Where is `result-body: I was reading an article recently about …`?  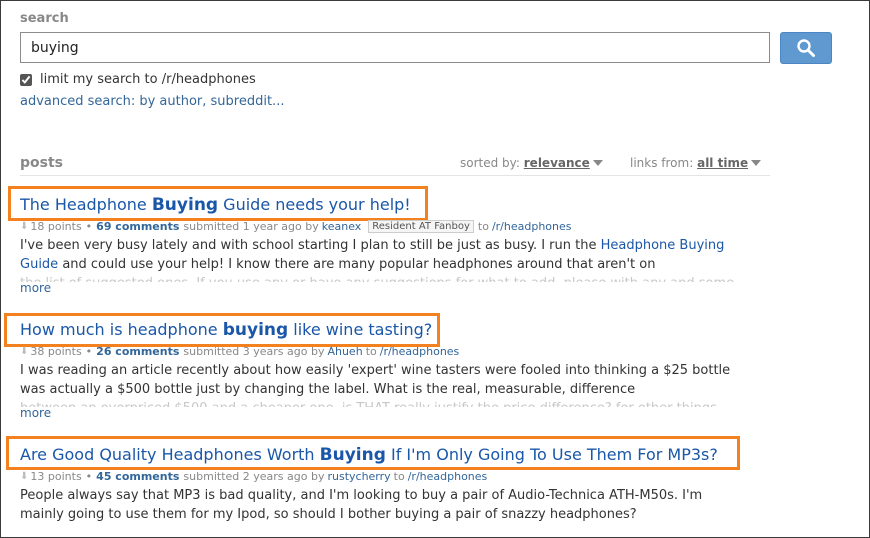 result-body: I was reading an article recently about … is located at coordinates (375, 380).